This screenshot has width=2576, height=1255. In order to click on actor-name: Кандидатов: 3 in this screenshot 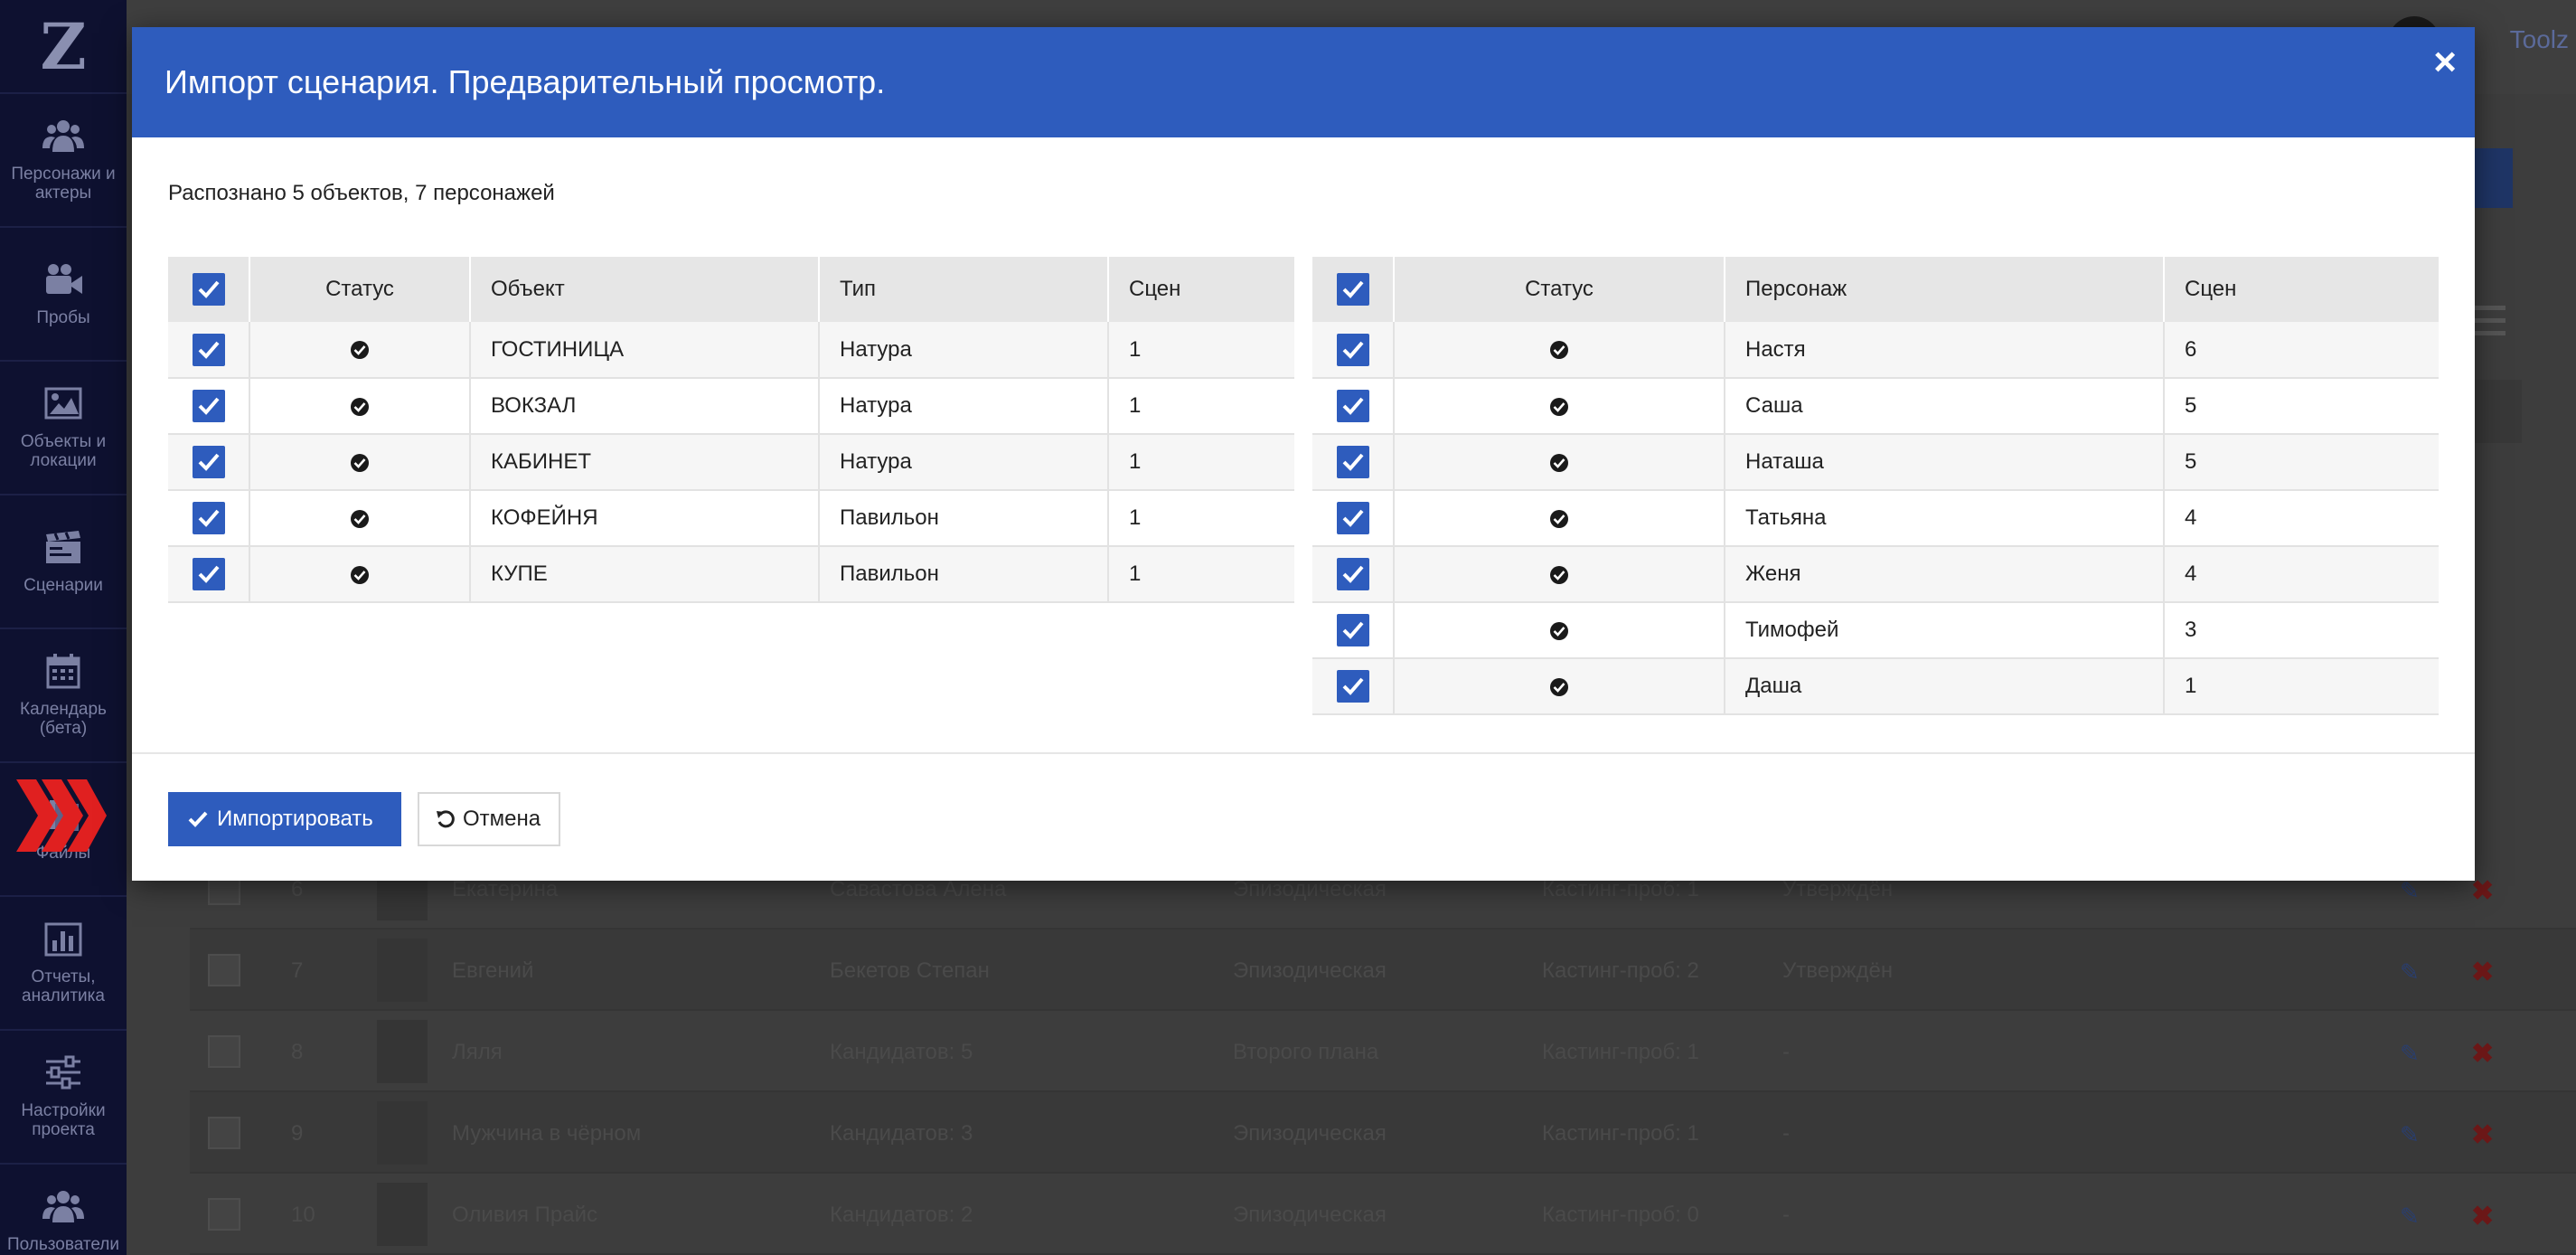, I will do `click(901, 1134)`.